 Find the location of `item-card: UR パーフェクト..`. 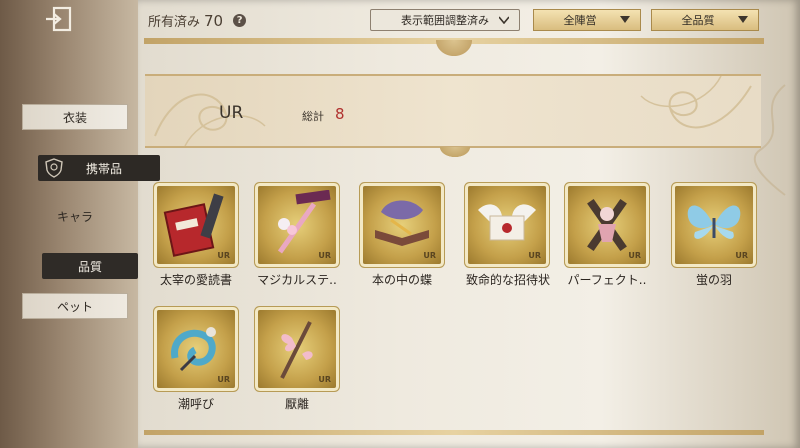

item-card: UR パーフェクト.. is located at coordinates (607, 237).